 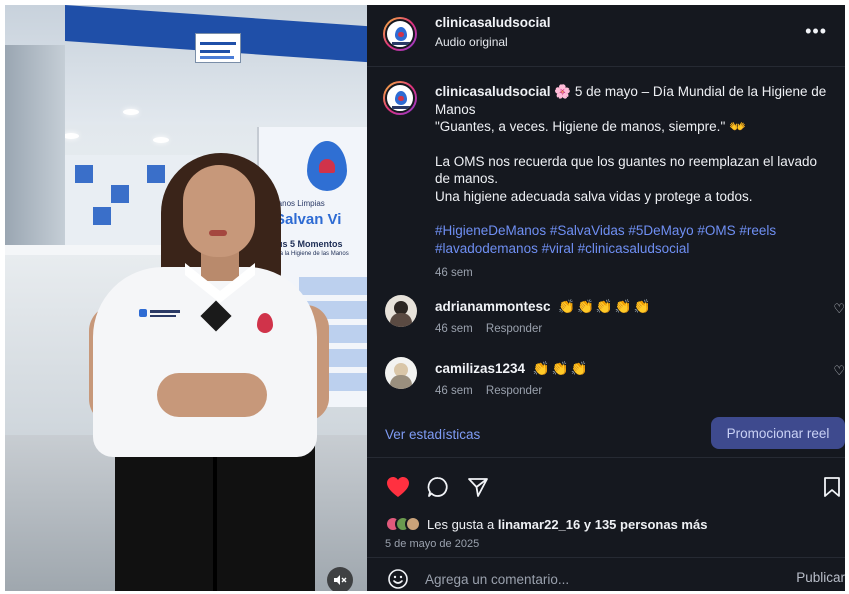 I want to click on audio-link: Audio original, so click(x=471, y=42).